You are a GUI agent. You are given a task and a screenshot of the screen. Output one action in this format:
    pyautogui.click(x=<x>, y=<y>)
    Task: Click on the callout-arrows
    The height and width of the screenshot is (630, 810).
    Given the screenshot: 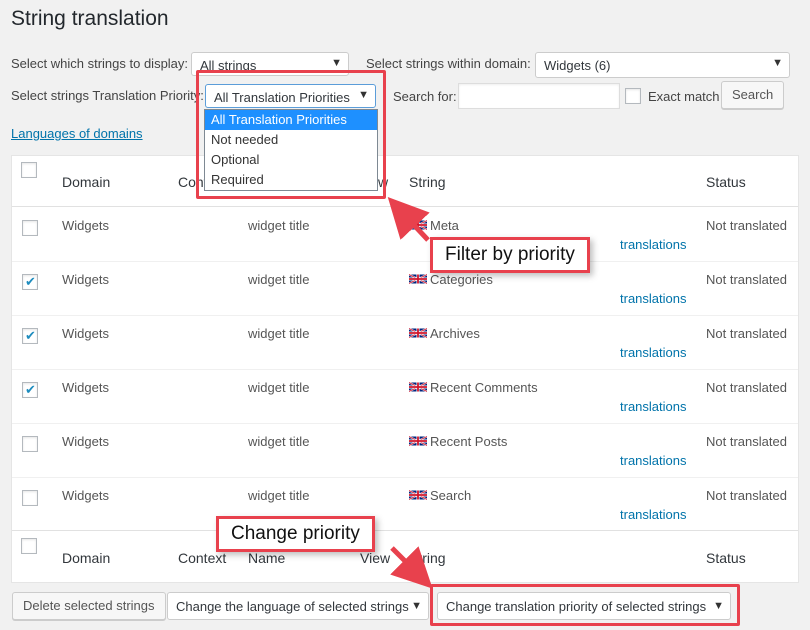 What is the action you would take?
    pyautogui.click(x=410, y=393)
    